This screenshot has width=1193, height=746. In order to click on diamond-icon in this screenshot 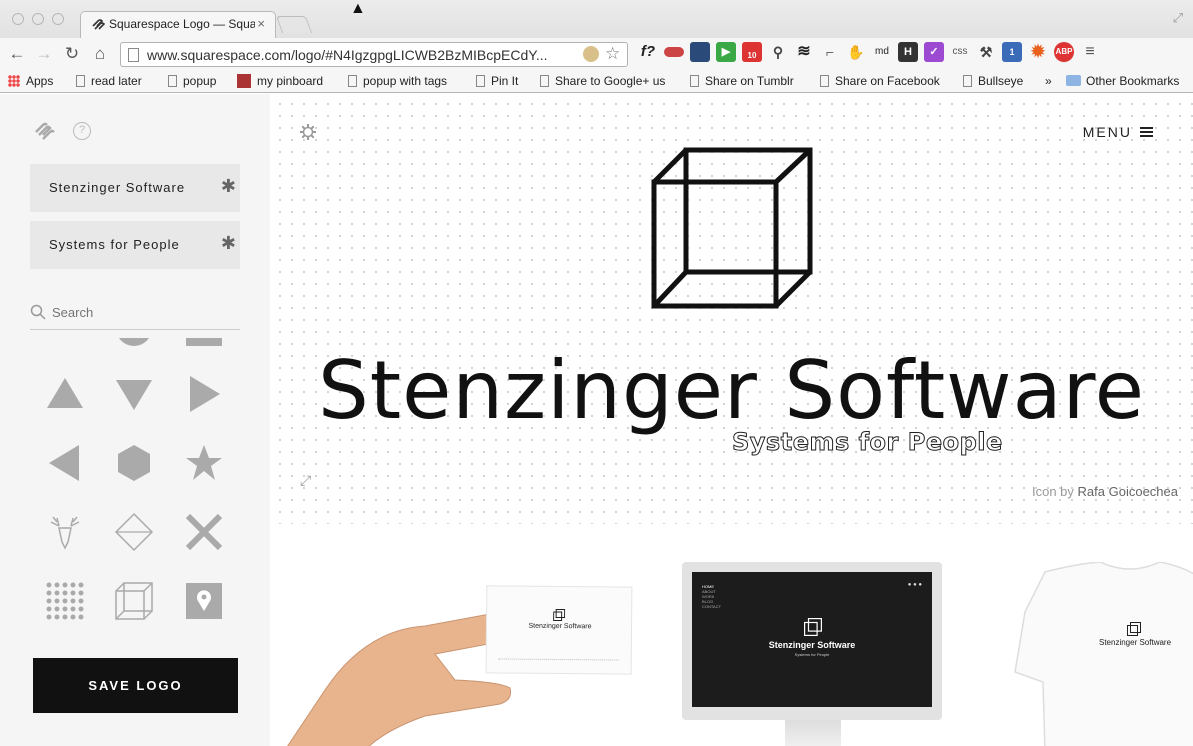, I will do `click(134, 532)`.